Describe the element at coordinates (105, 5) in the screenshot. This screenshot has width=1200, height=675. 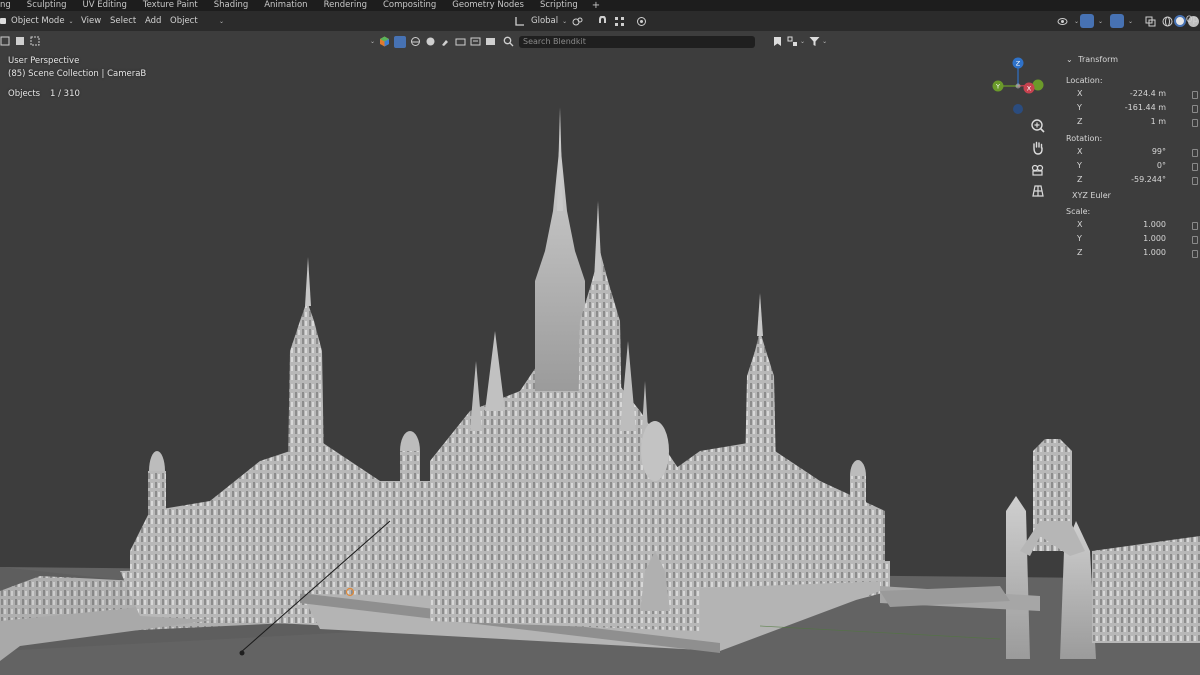
I see `tab-uv-editing: UV Editing` at that location.